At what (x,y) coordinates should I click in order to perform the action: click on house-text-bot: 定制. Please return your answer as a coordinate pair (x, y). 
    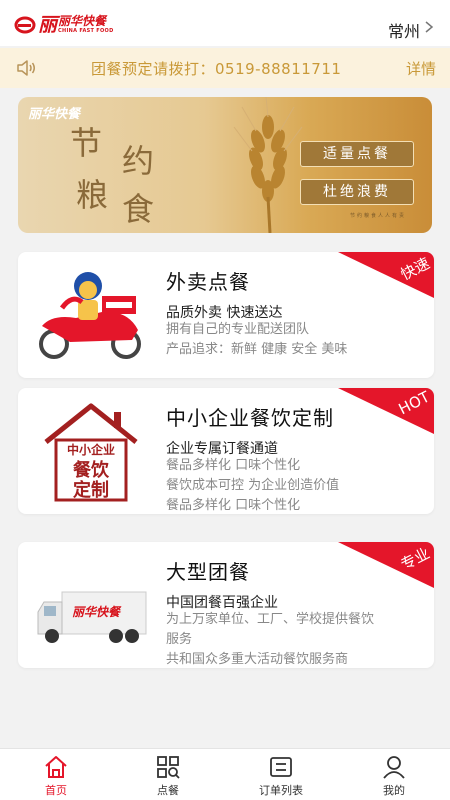
    Looking at the image, I should click on (91, 490).